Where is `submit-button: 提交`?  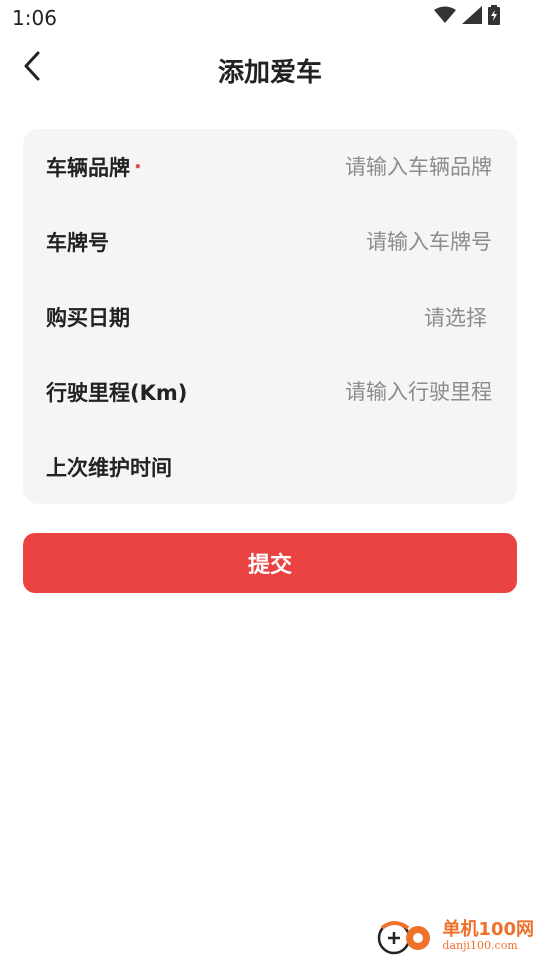
submit-button: 提交 is located at coordinates (270, 563).